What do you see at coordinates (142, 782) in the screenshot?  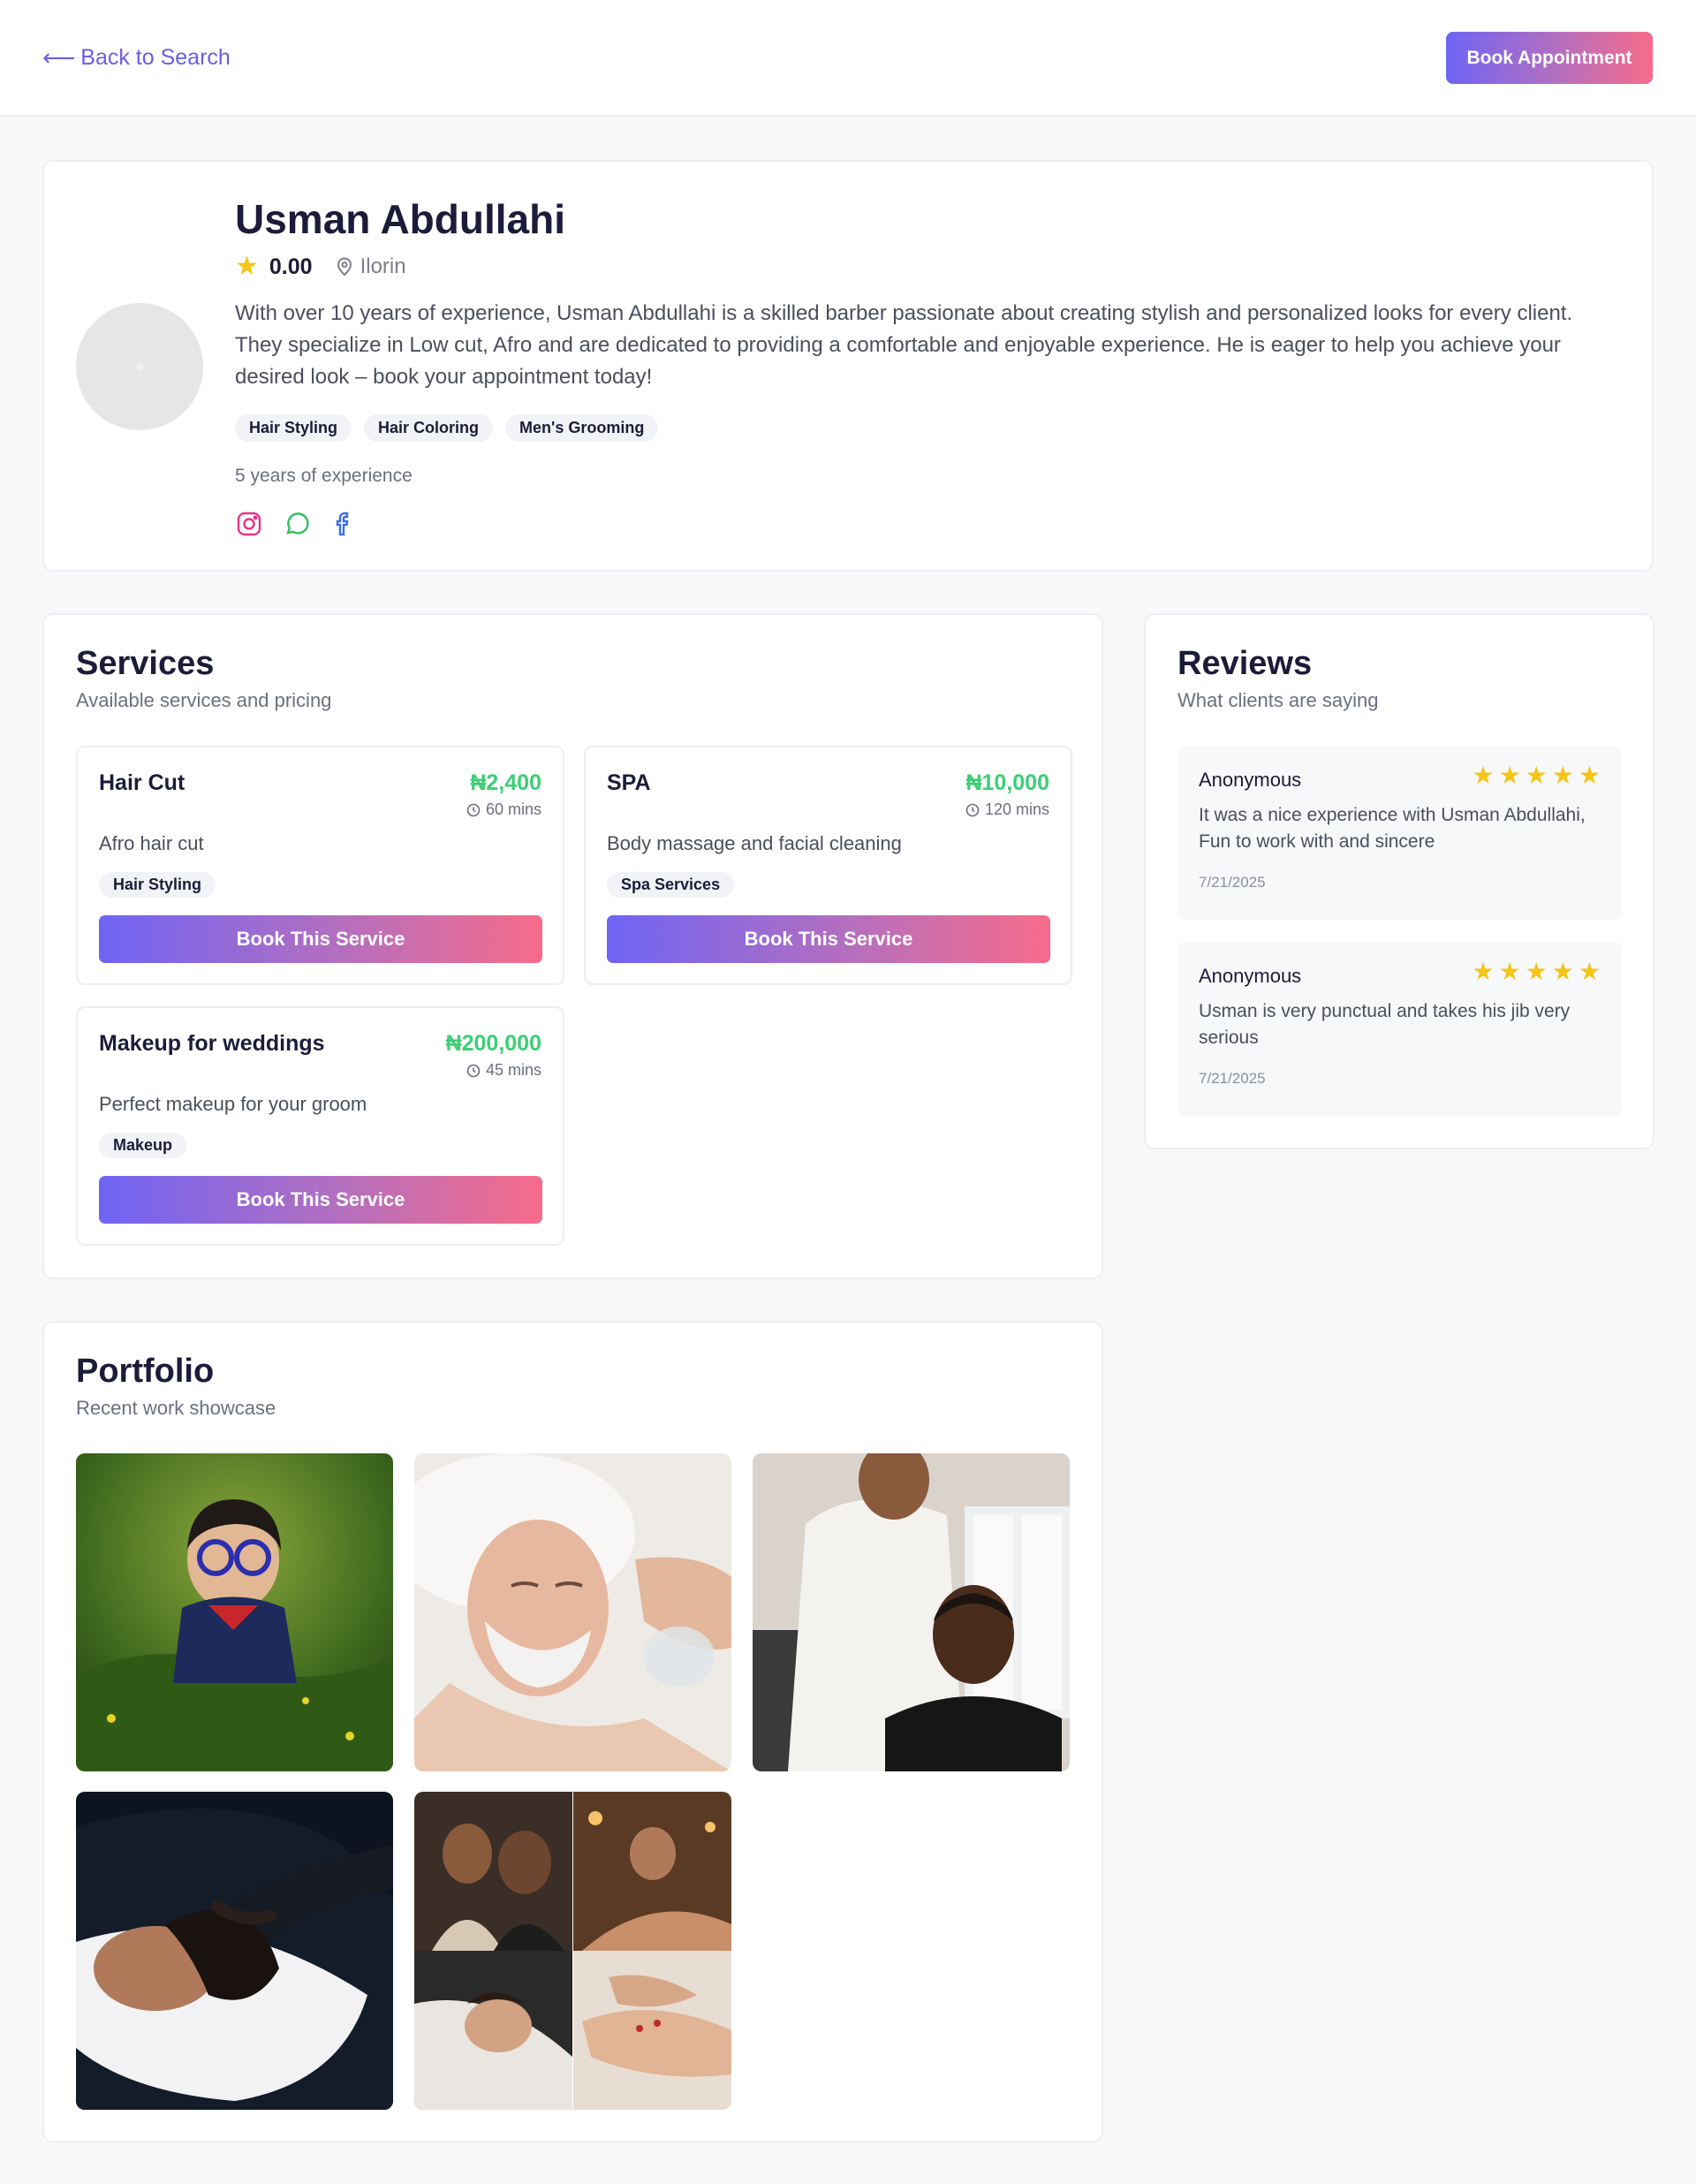 I see `service-name: Hair Cut` at bounding box center [142, 782].